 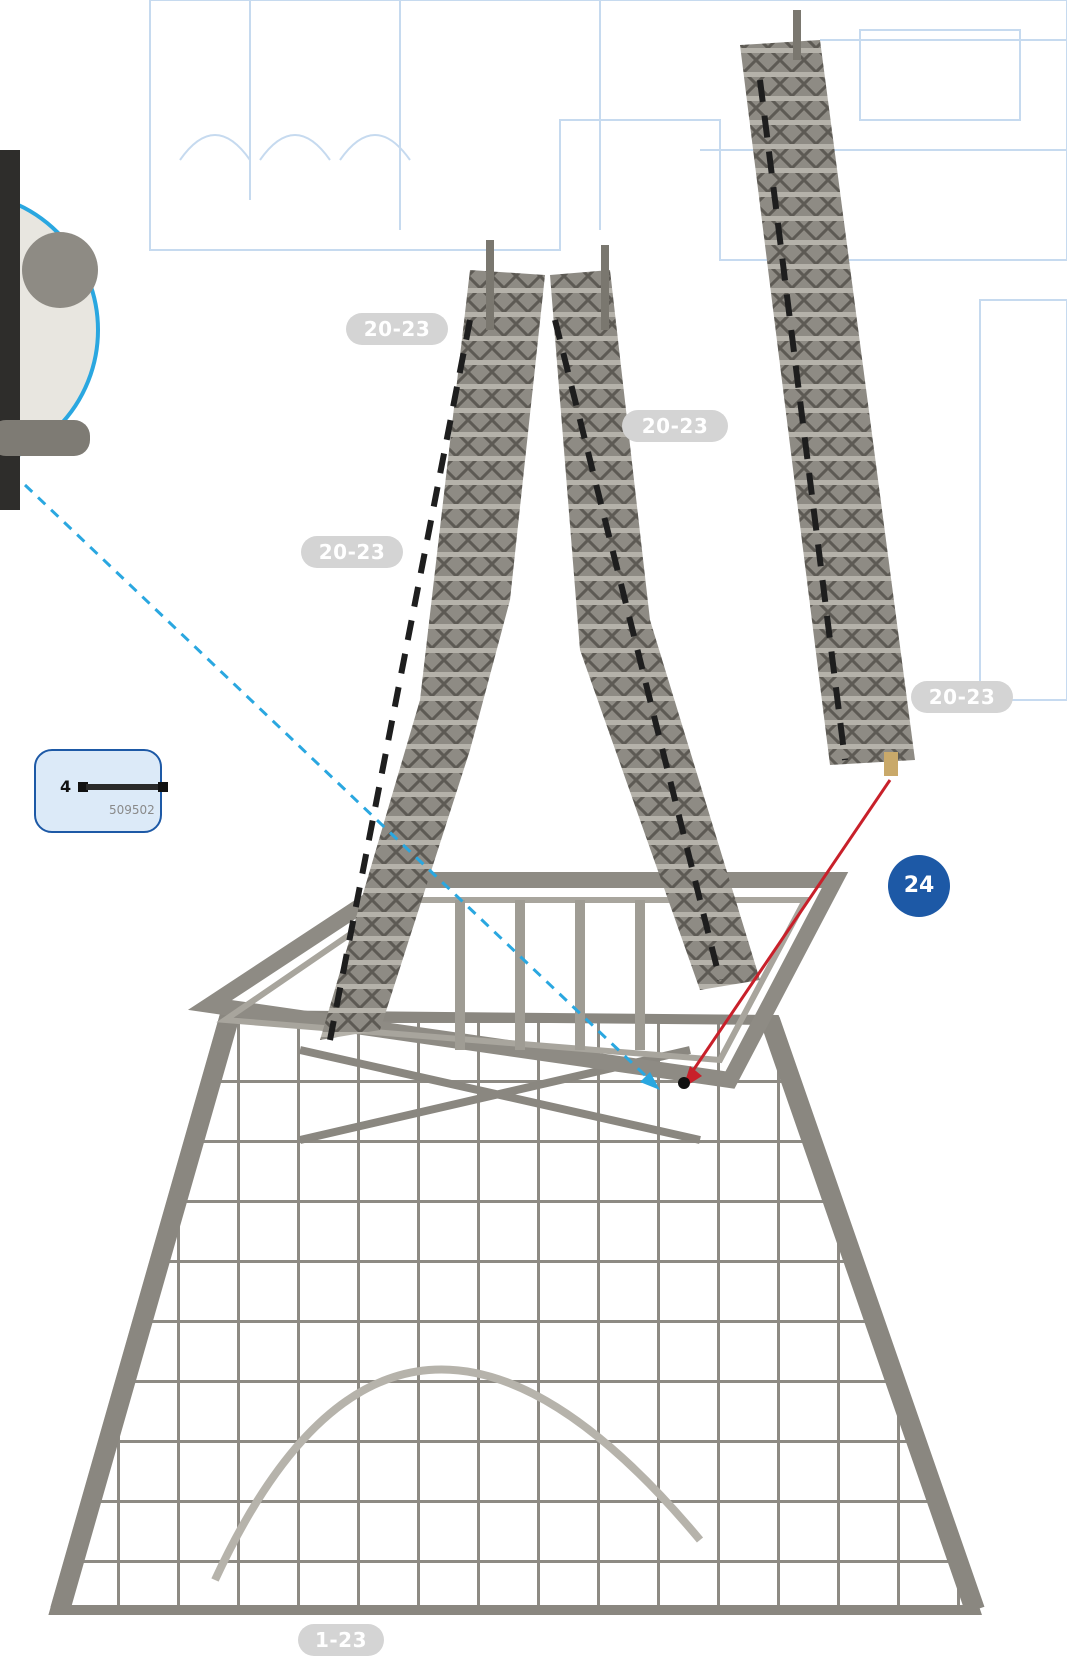 What do you see at coordinates (684, 1083) in the screenshot?
I see `connector-point` at bounding box center [684, 1083].